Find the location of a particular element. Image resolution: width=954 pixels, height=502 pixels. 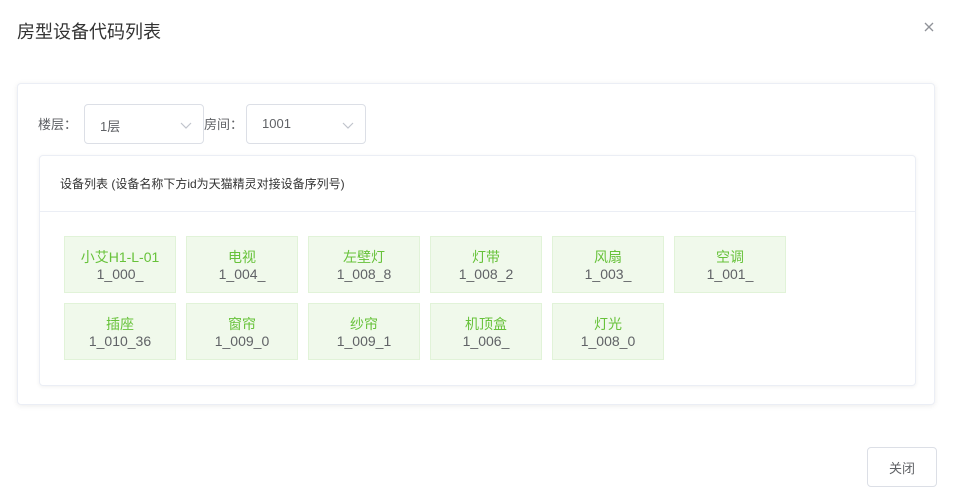

device-item: 电视 1_004_ is located at coordinates (242, 264).